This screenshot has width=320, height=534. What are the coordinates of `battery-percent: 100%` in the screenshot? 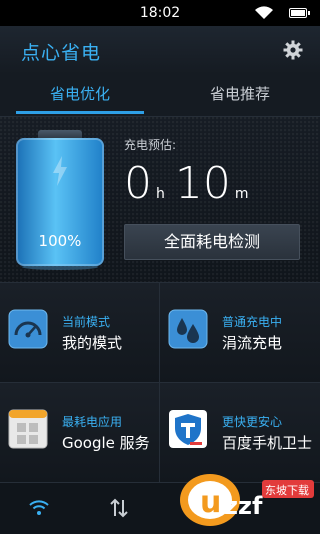 It's located at (60, 241).